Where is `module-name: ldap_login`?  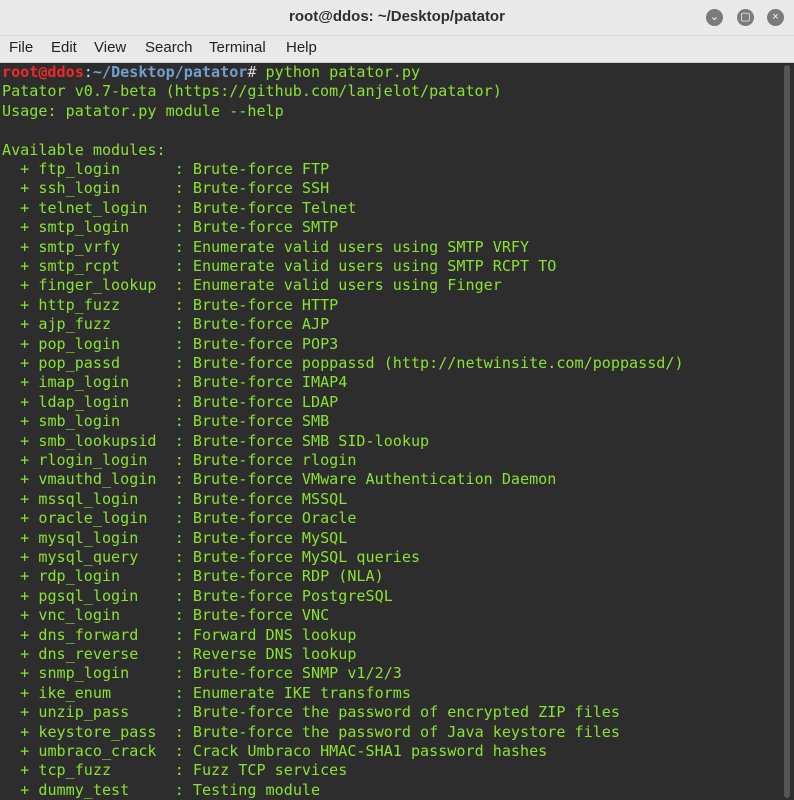 module-name: ldap_login is located at coordinates (102, 401).